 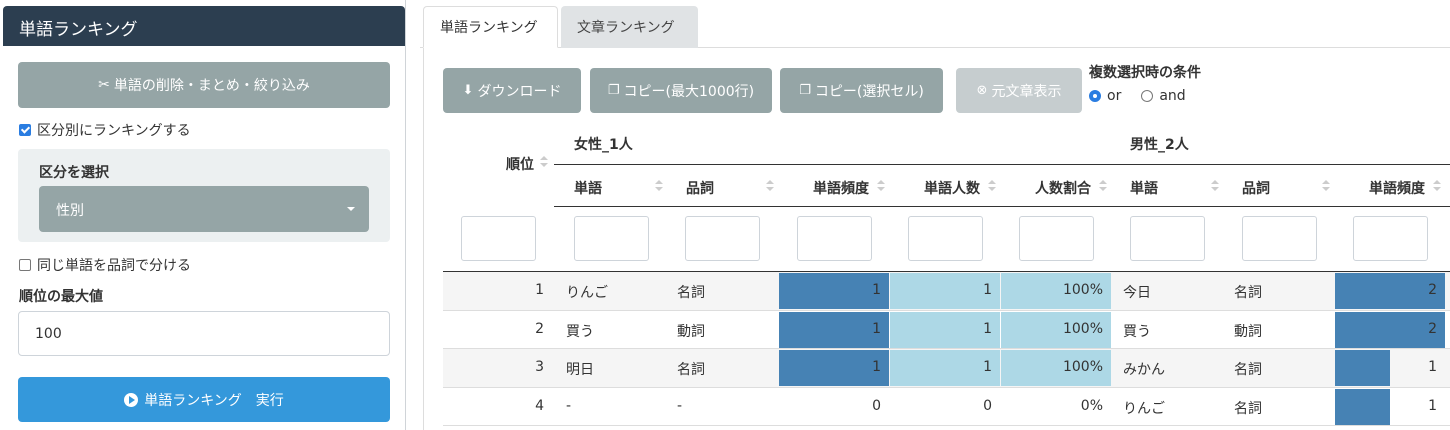 What do you see at coordinates (498, 238) in the screenshot?
I see `filter-input-rank` at bounding box center [498, 238].